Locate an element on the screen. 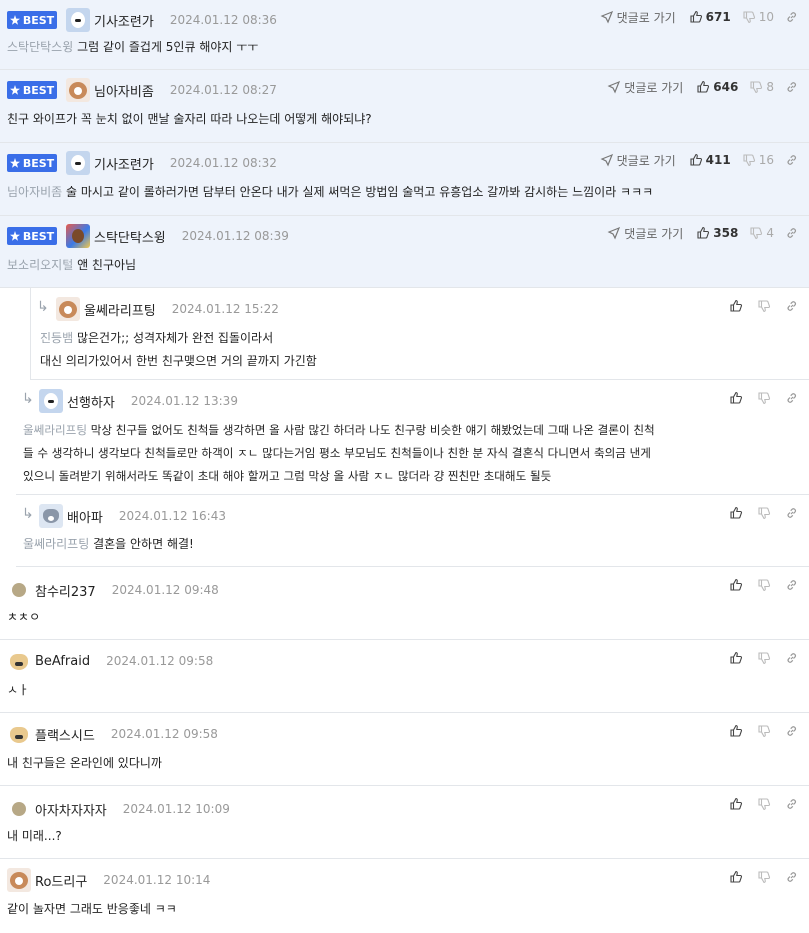 This screenshot has width=809, height=933. comment: 참수리237 2024.01.12 09:48 ㅊㅊㅇ is located at coordinates (404, 603).